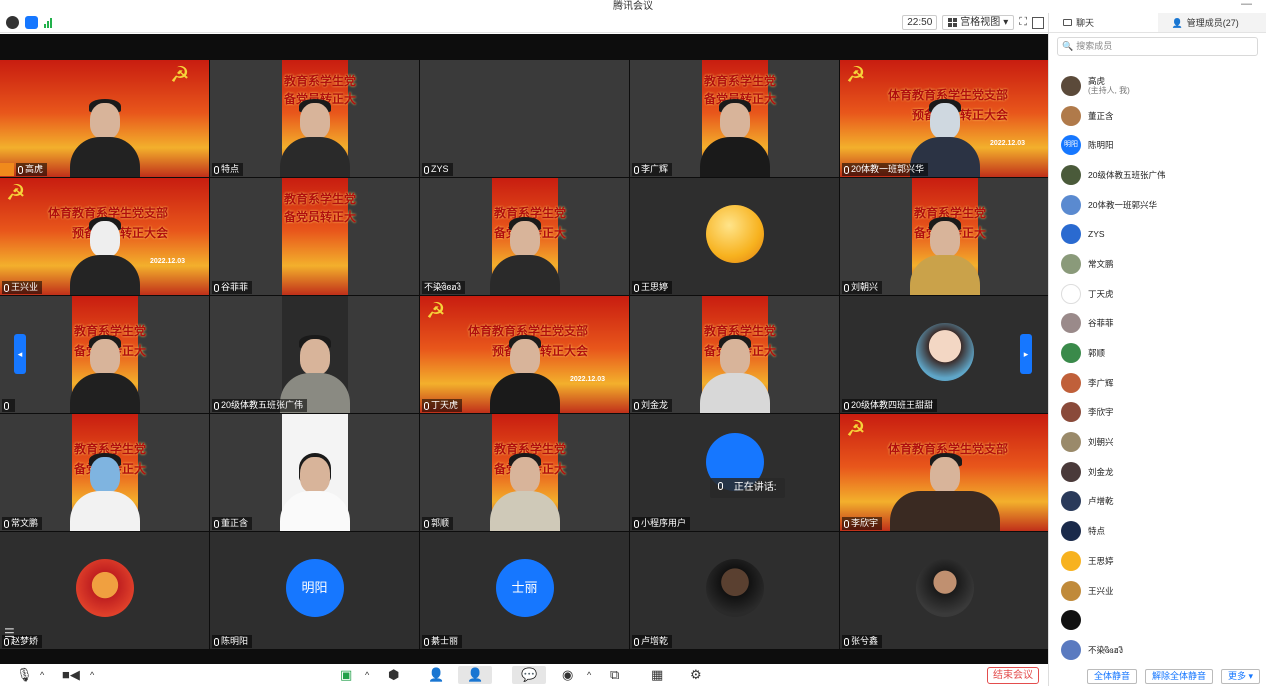 This screenshot has width=1266, height=686. What do you see at coordinates (524, 472) in the screenshot?
I see `video-tile: 教育系学生党 备党员转正大 郭顺` at bounding box center [524, 472].